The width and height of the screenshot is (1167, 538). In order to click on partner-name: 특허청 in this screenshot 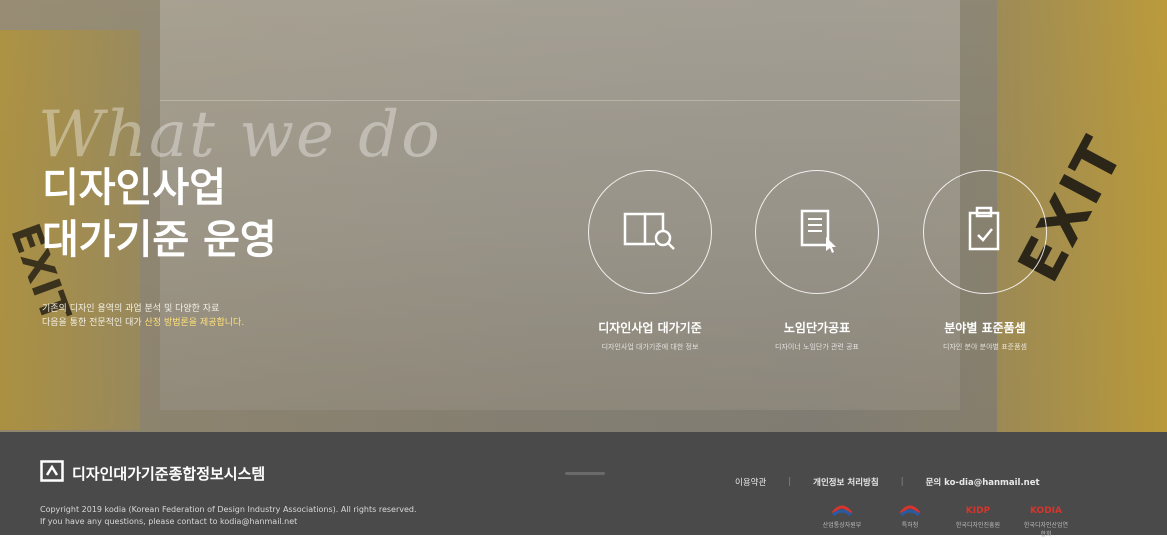, I will do `click(910, 525)`.